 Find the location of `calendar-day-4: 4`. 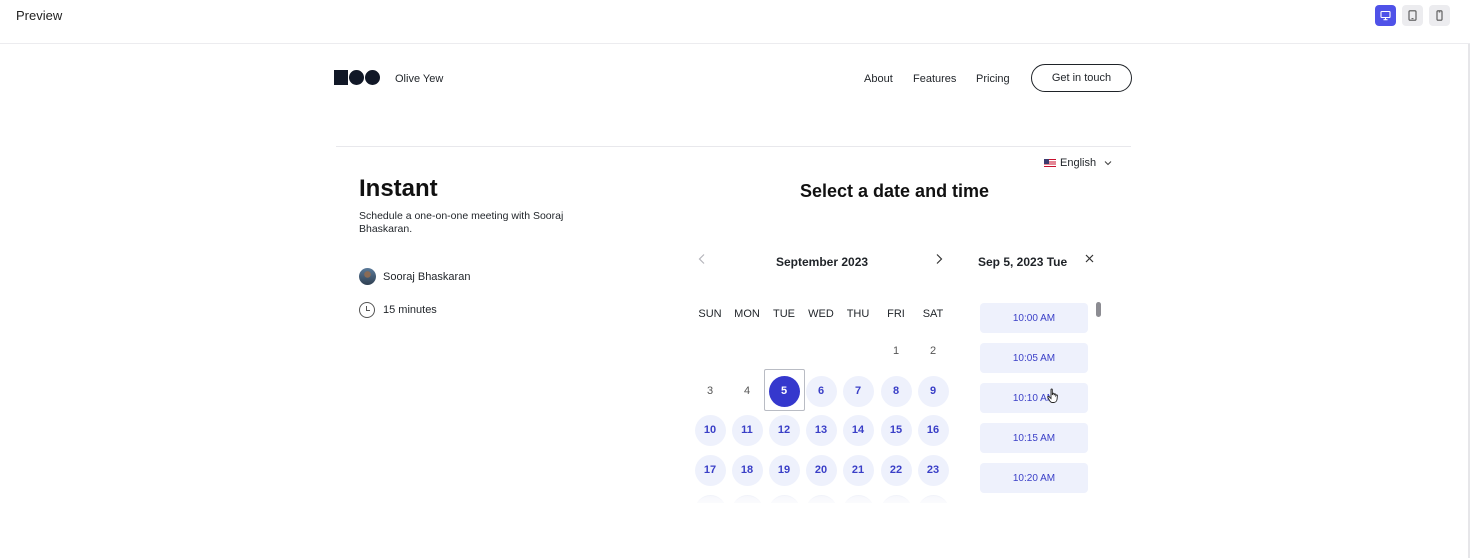

calendar-day-4: 4 is located at coordinates (747, 390).